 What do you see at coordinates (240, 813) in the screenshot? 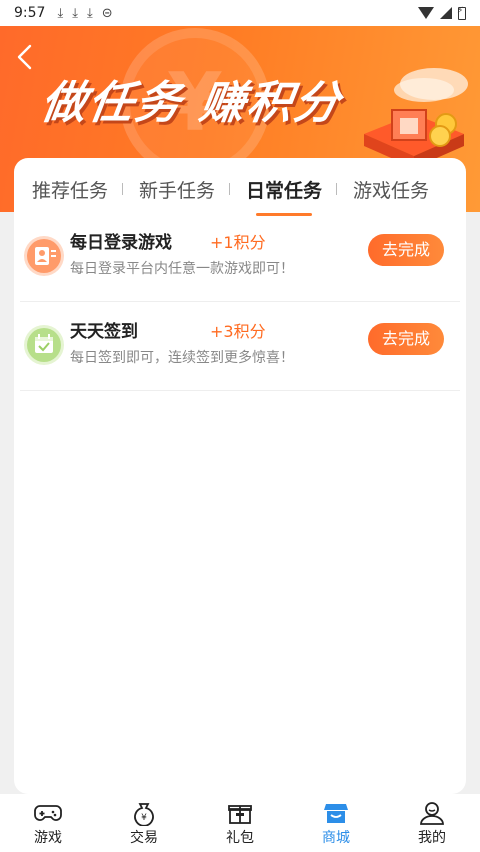
I see `gift-icon` at bounding box center [240, 813].